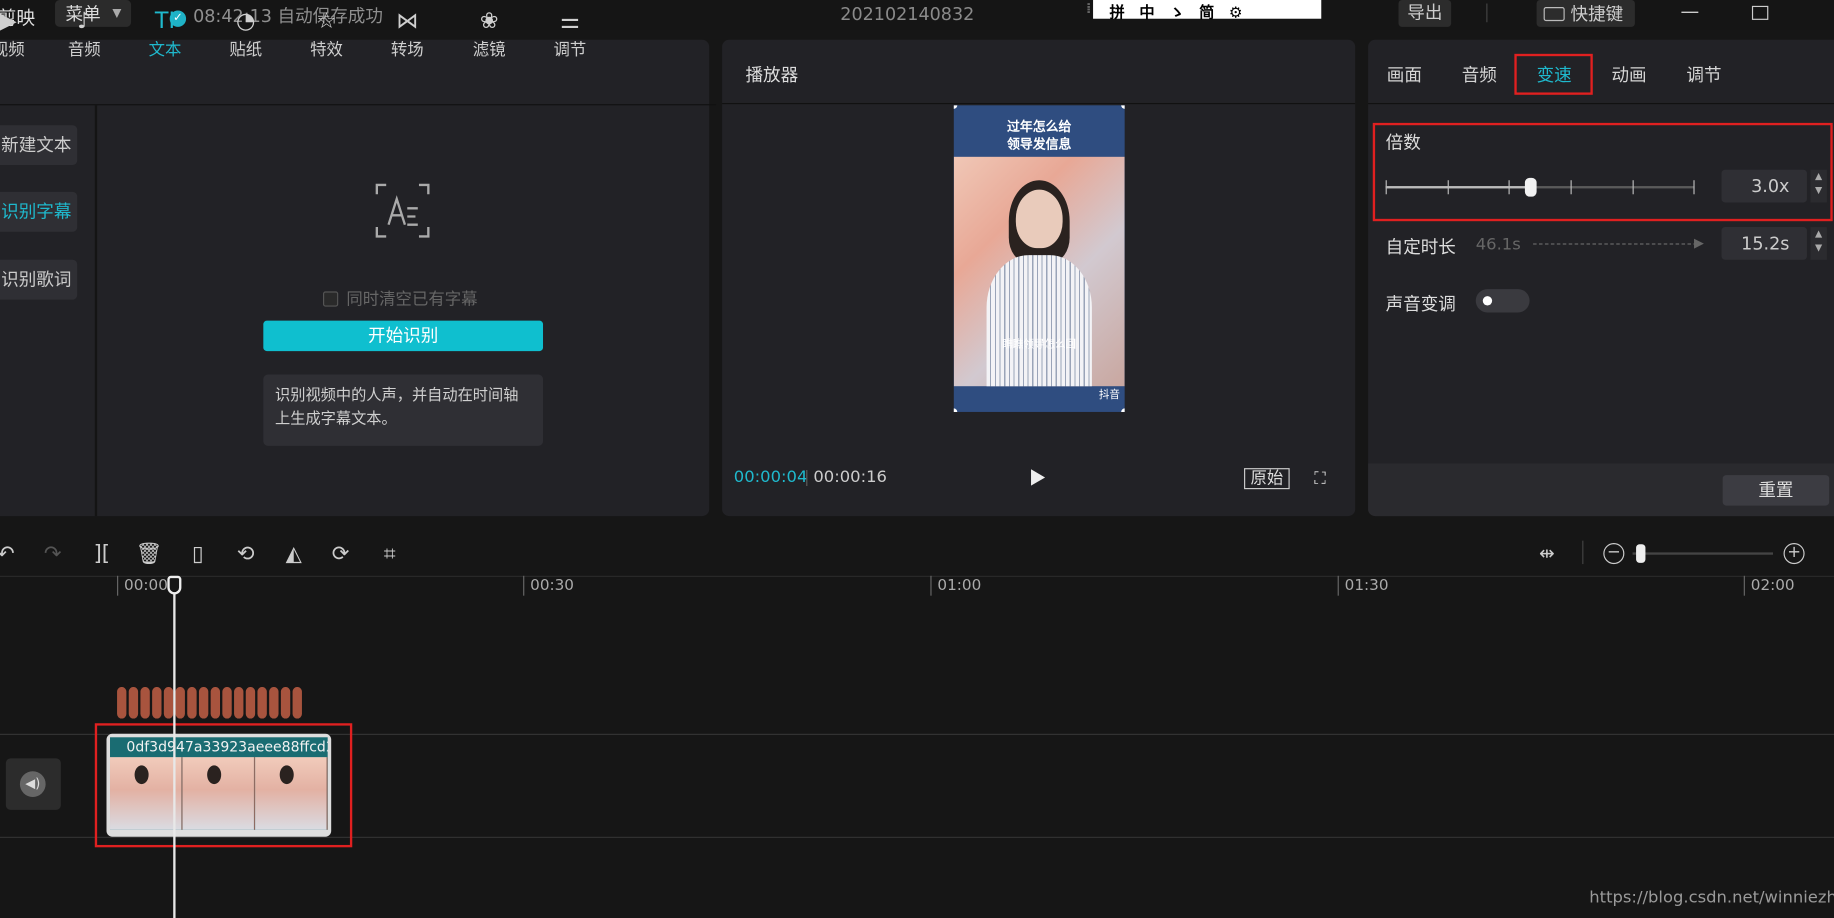 Image resolution: width=1834 pixels, height=918 pixels. I want to click on toolbar-video: ▶ 视频, so click(21, 33).